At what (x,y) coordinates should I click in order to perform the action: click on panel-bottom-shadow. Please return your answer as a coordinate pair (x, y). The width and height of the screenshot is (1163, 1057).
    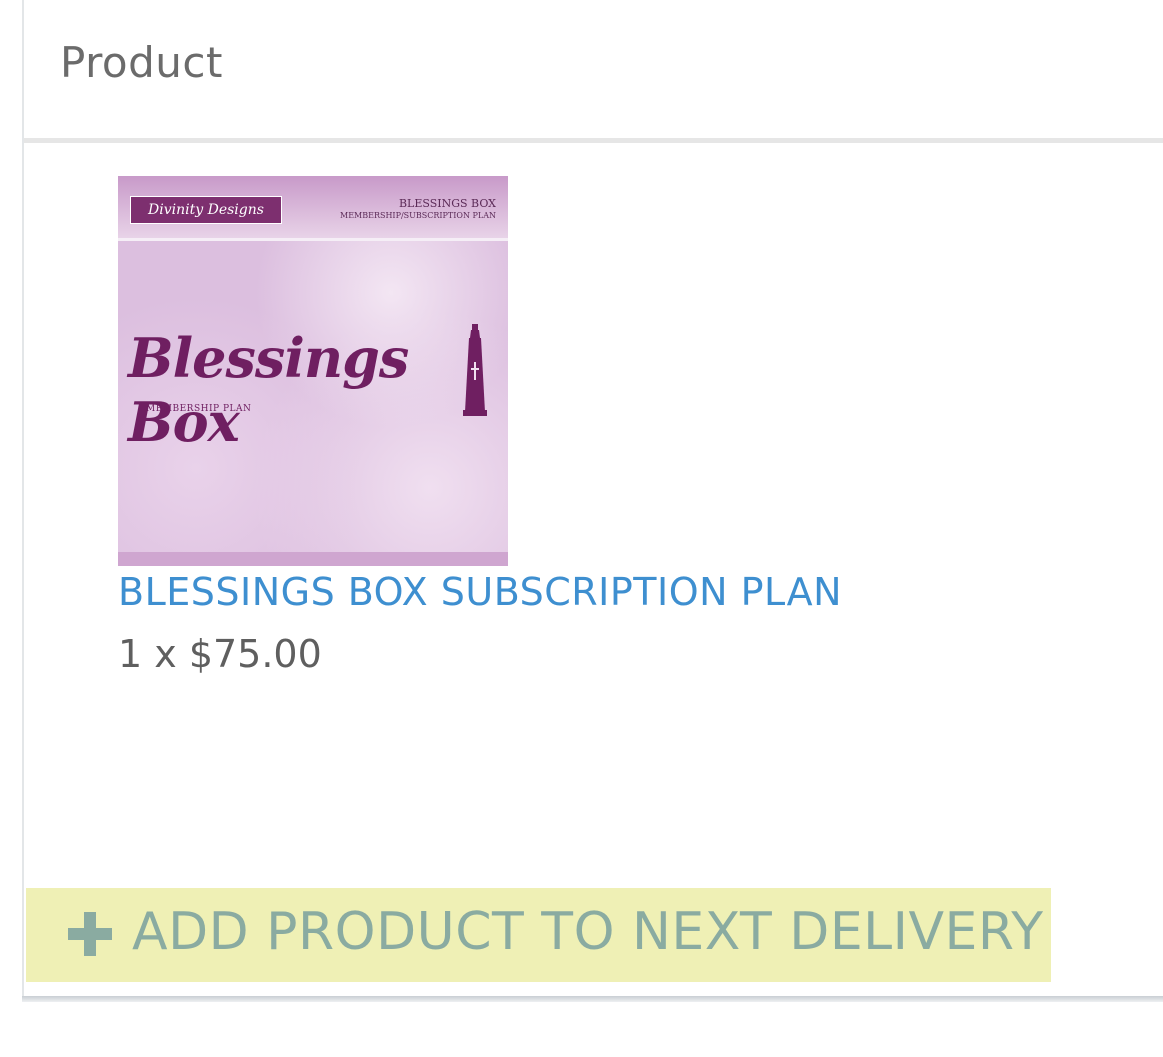
    Looking at the image, I should click on (592, 999).